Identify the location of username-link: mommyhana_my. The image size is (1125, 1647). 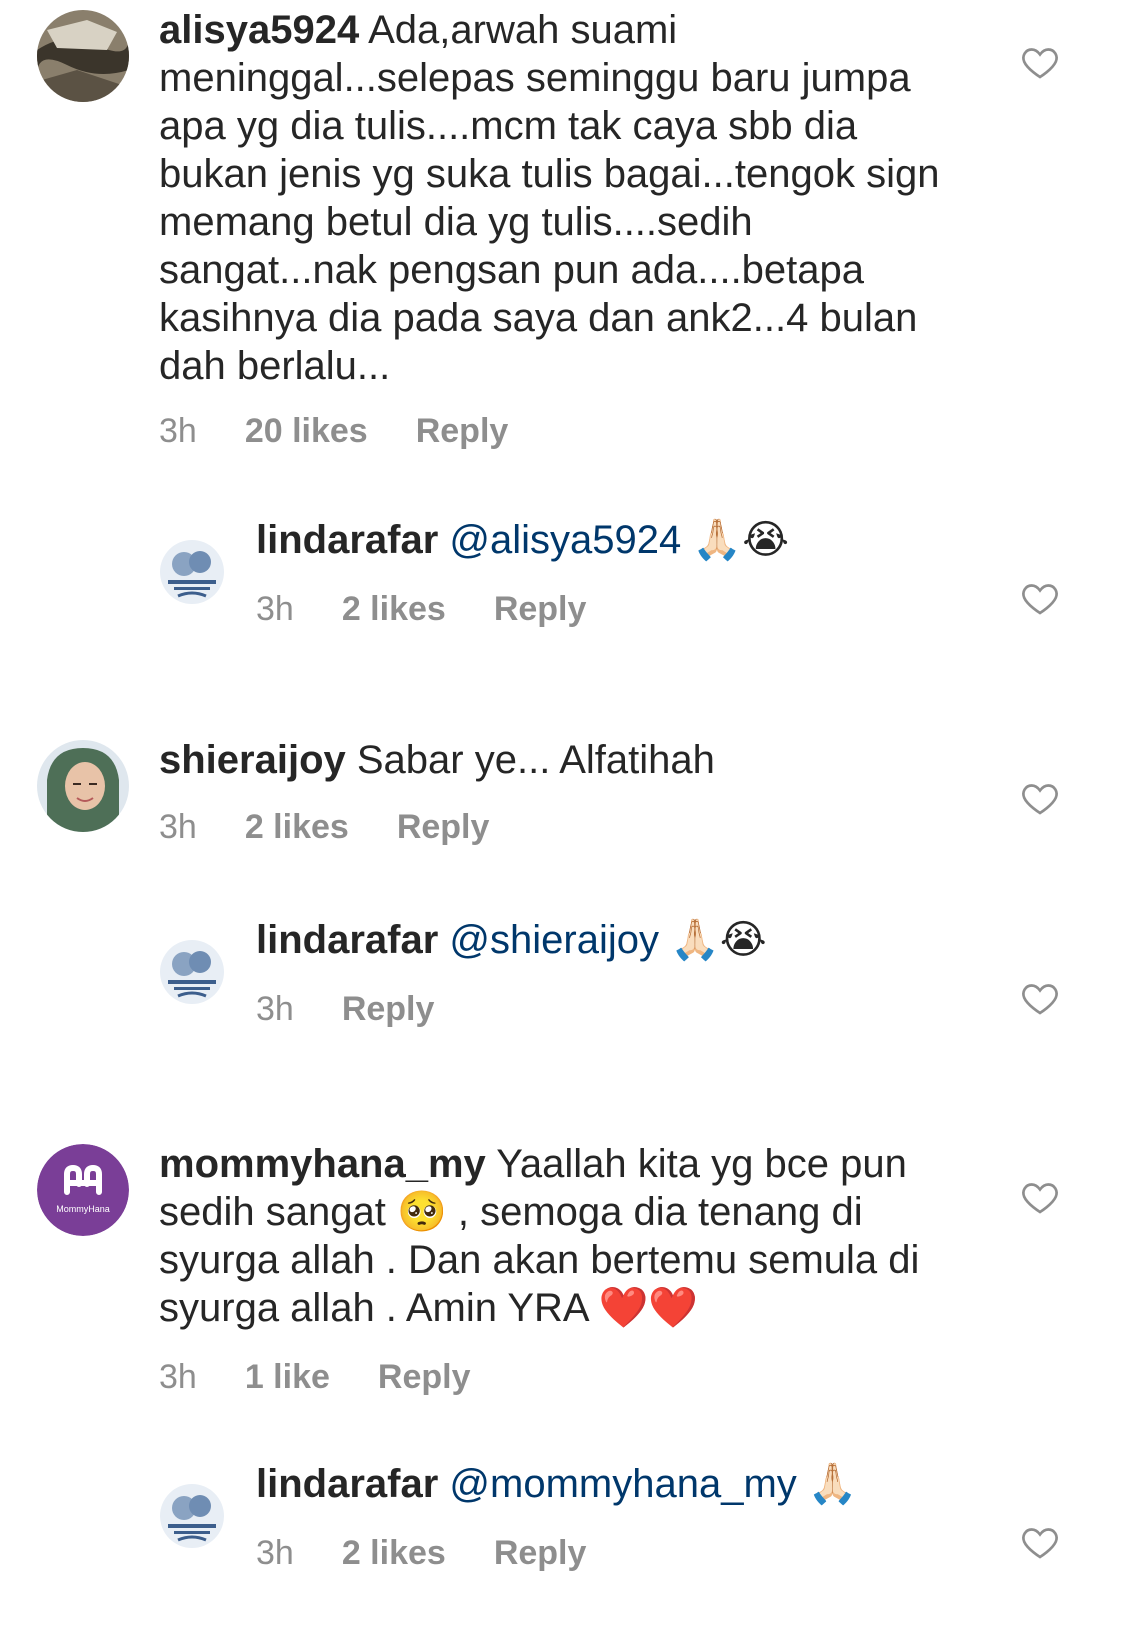
(322, 1164).